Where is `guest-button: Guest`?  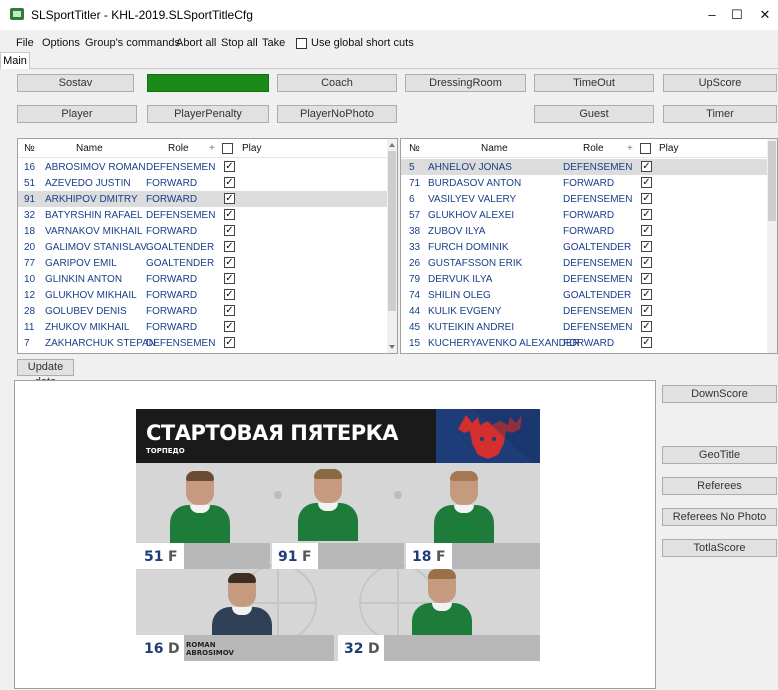 guest-button: Guest is located at coordinates (594, 114).